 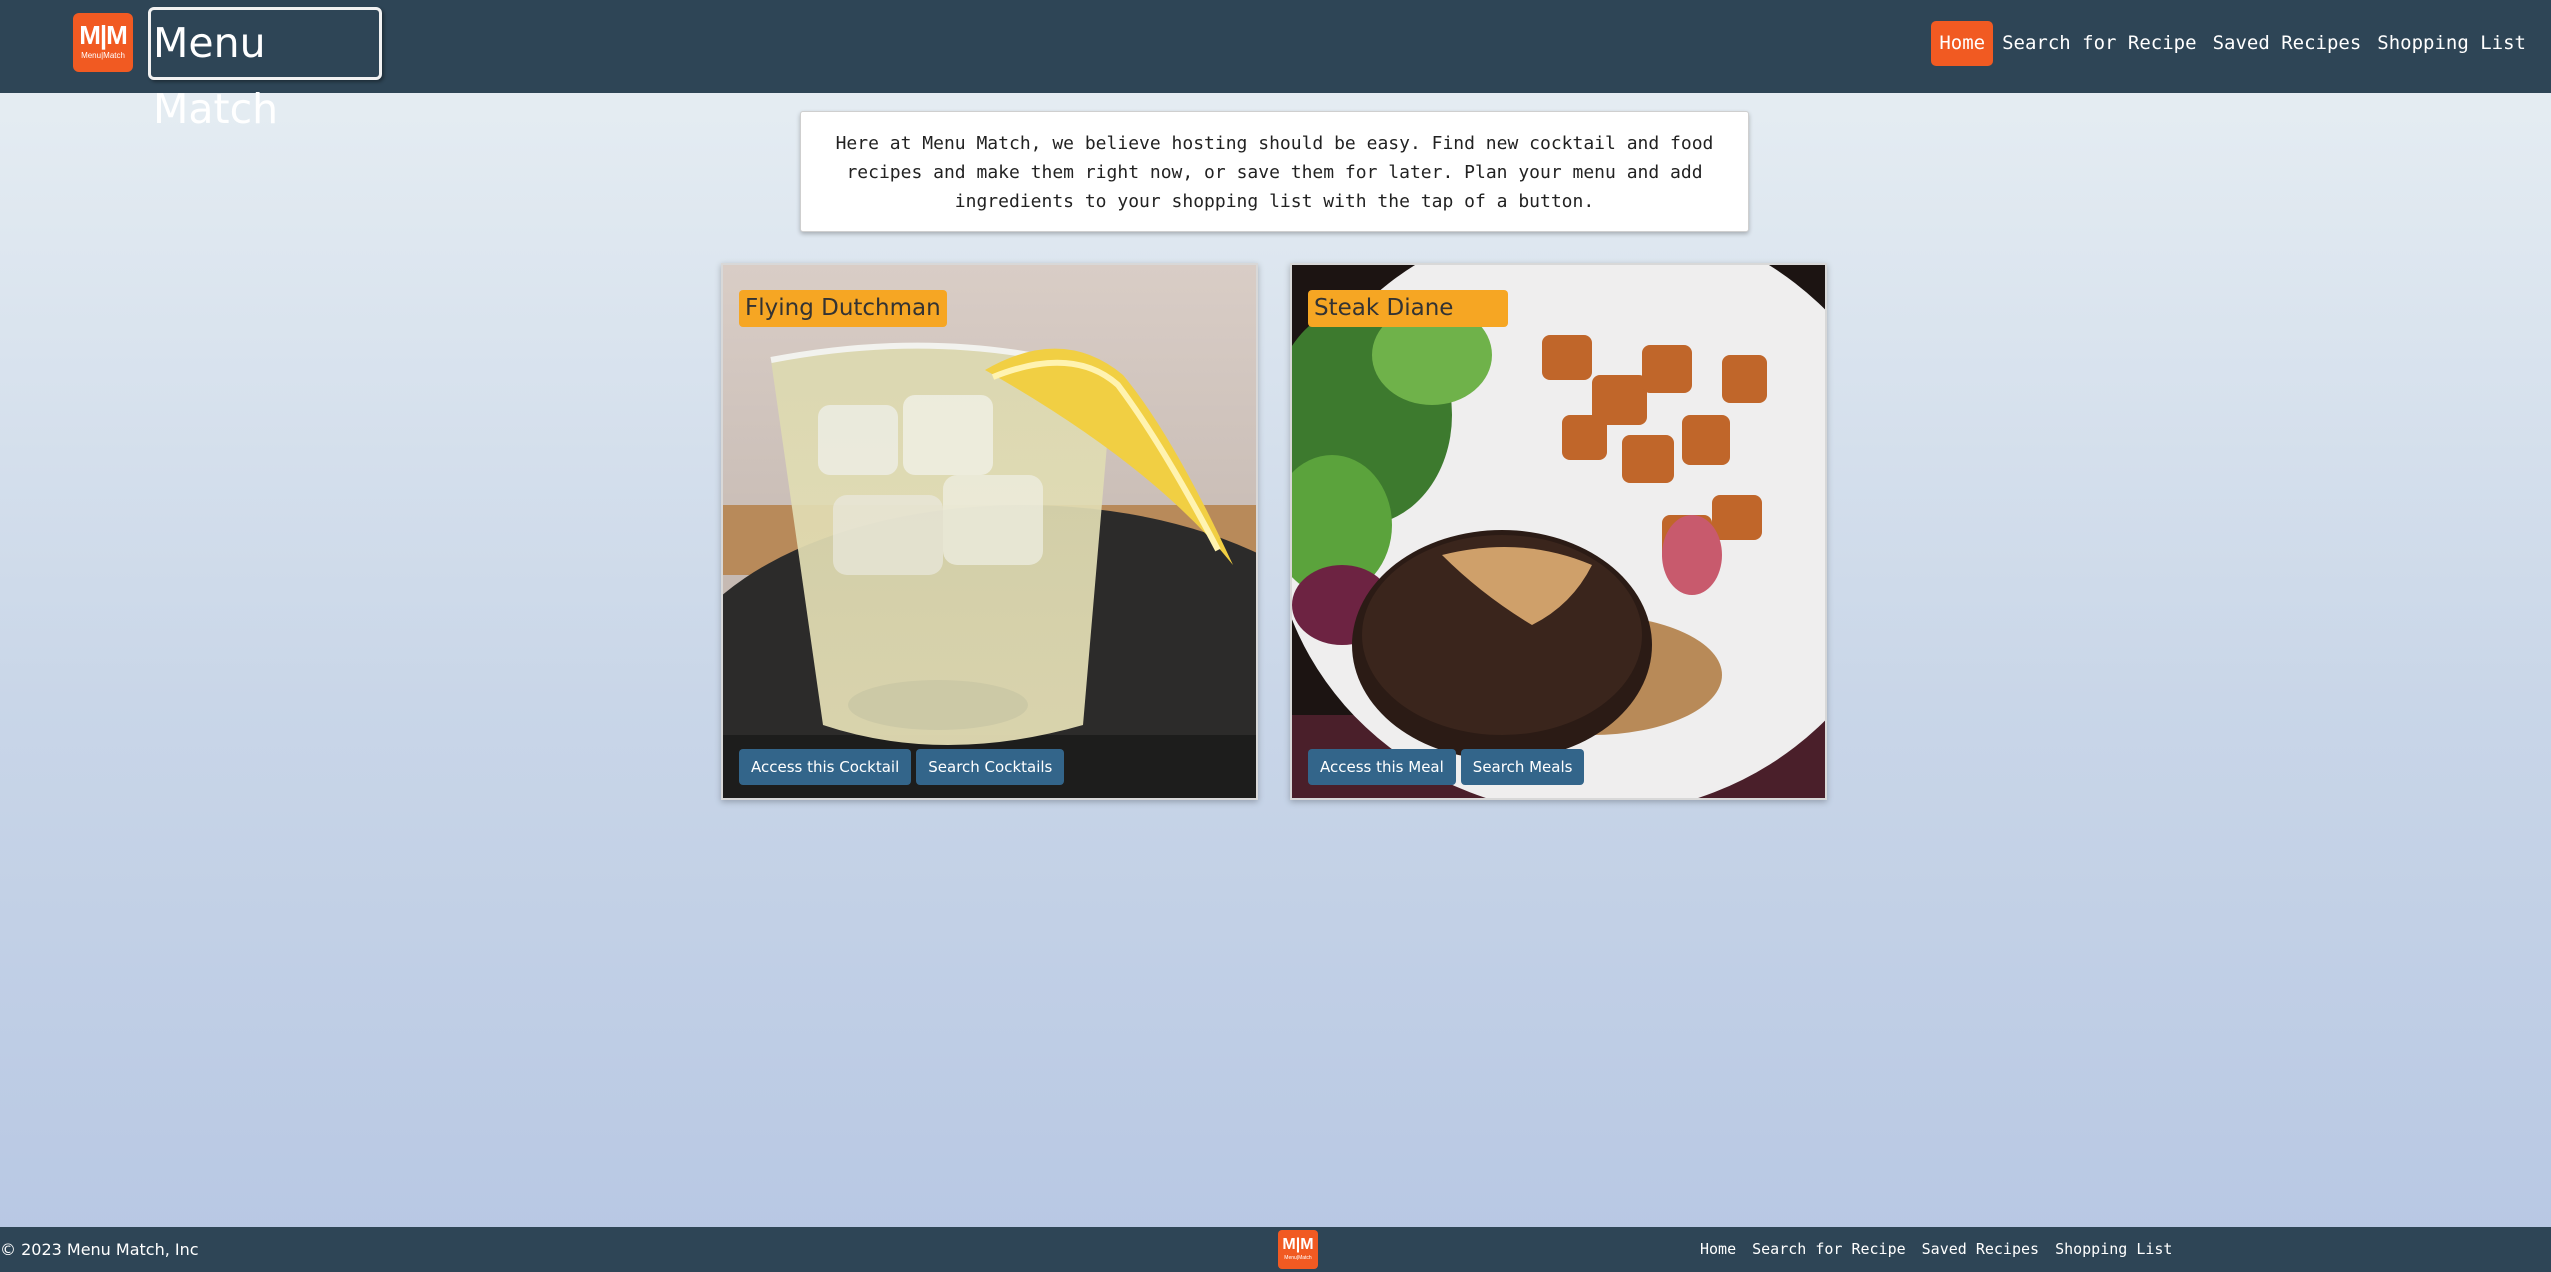 What do you see at coordinates (990, 767) in the screenshot?
I see `search-cocktails-button: Search Cocktails` at bounding box center [990, 767].